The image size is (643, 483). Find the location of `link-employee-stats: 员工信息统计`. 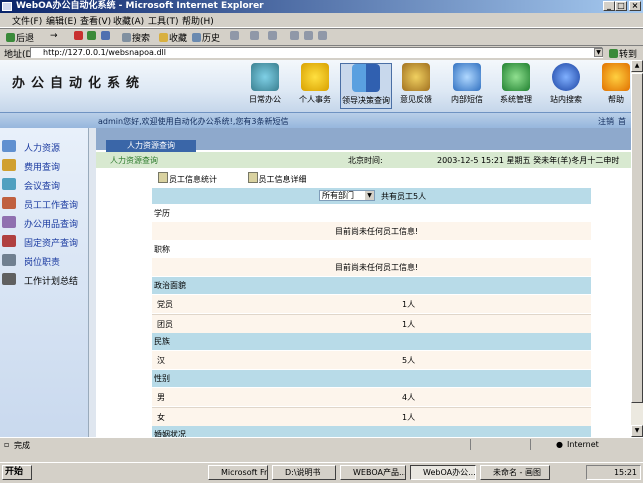

link-employee-stats: 员工信息统计 is located at coordinates (194, 178).